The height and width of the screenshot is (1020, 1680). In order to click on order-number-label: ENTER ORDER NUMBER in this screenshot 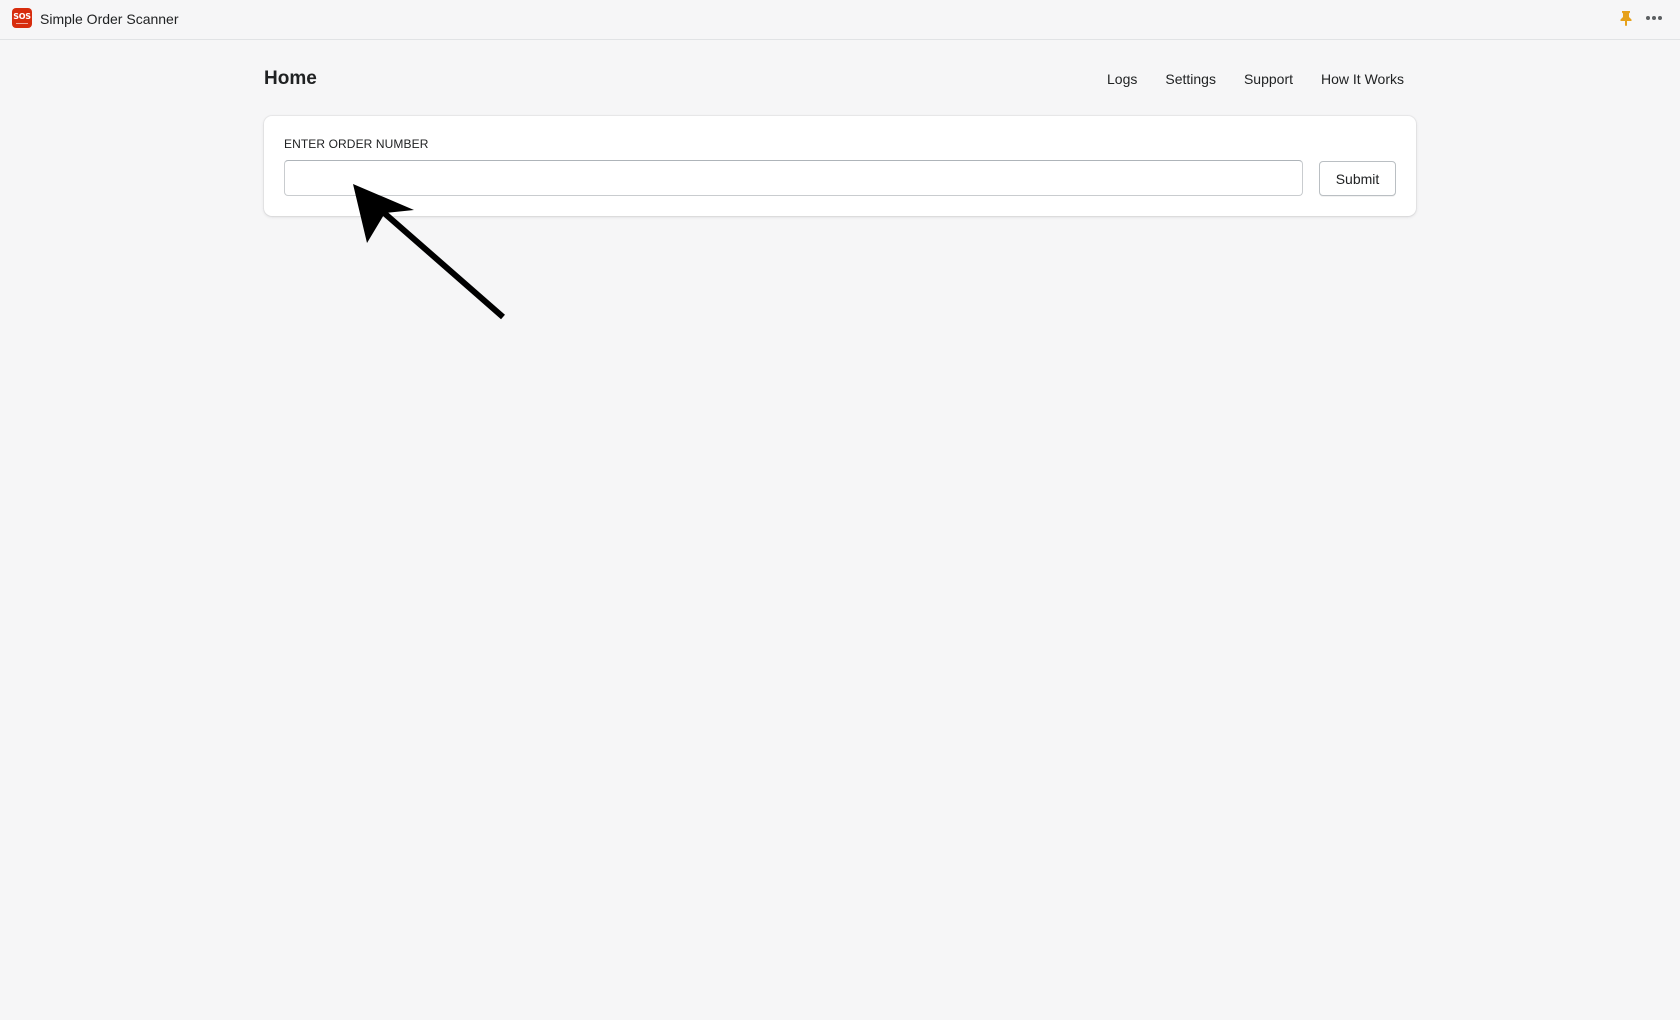, I will do `click(356, 144)`.